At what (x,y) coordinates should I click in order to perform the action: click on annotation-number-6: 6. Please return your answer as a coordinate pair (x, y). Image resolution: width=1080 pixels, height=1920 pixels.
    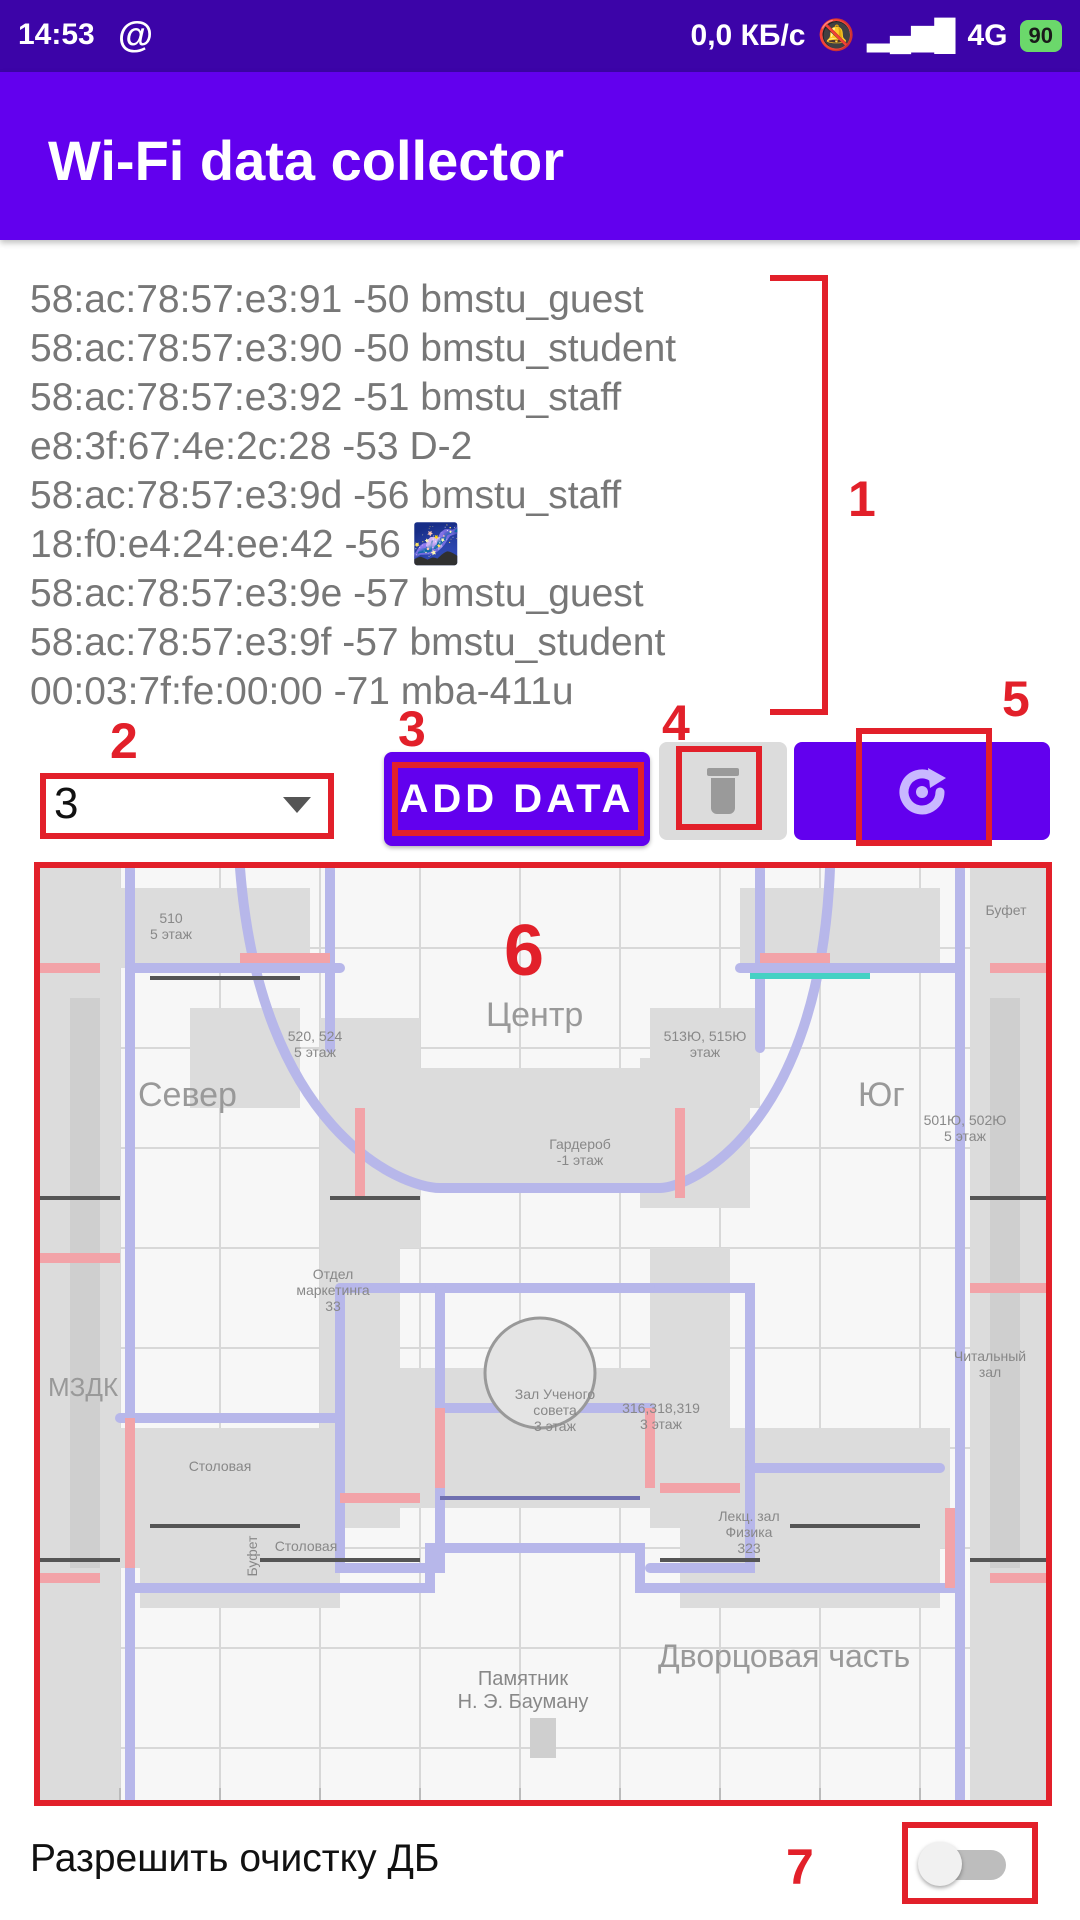
    Looking at the image, I should click on (524, 951).